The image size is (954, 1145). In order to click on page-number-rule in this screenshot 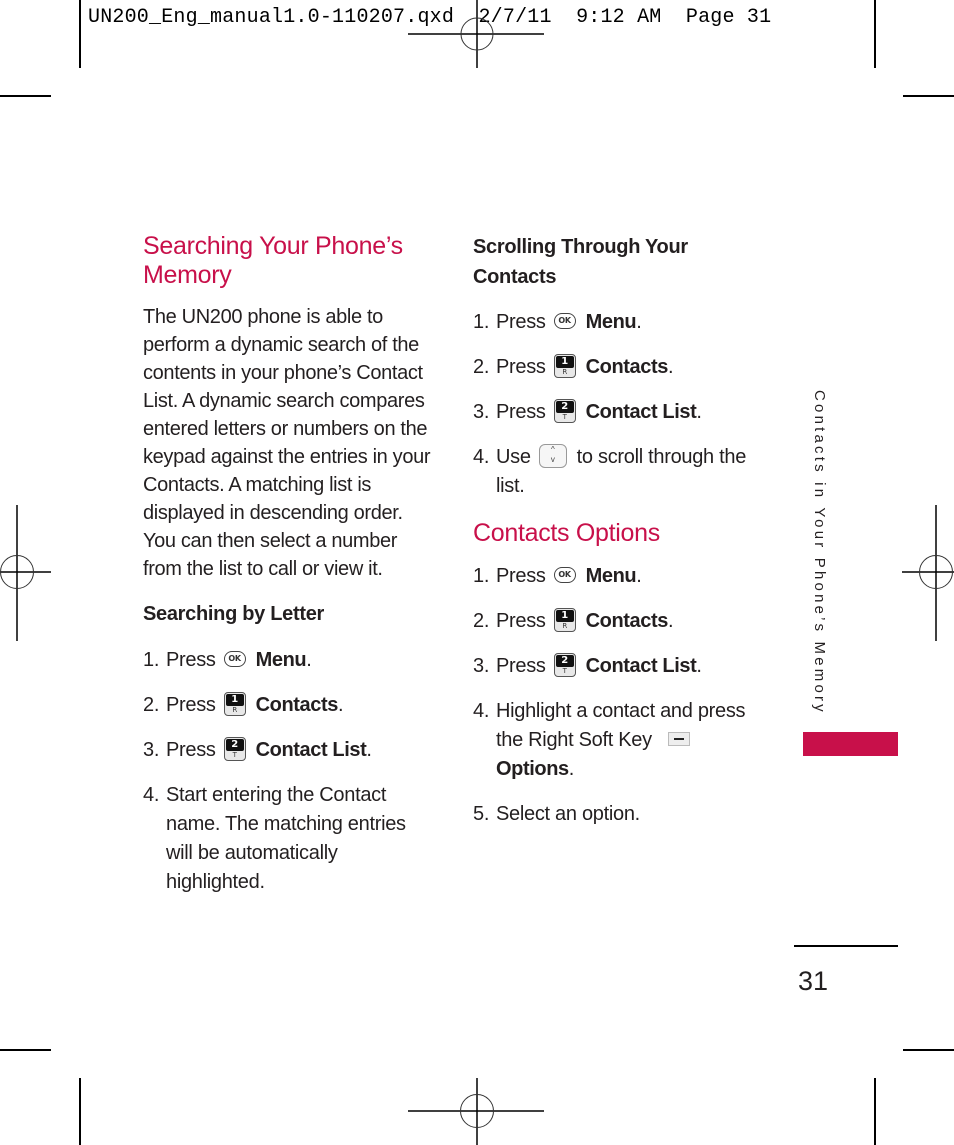, I will do `click(846, 946)`.